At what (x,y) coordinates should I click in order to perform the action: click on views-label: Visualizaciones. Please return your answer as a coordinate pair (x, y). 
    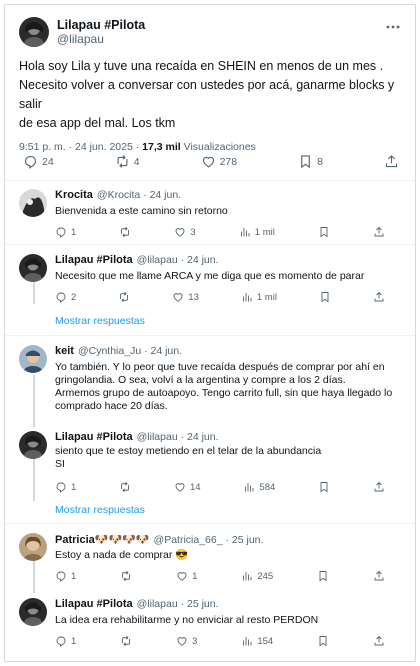
    Looking at the image, I should click on (219, 147).